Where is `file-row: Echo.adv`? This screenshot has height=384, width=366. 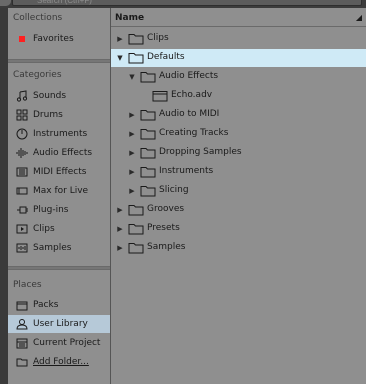
file-row: Echo.adv is located at coordinates (238, 96).